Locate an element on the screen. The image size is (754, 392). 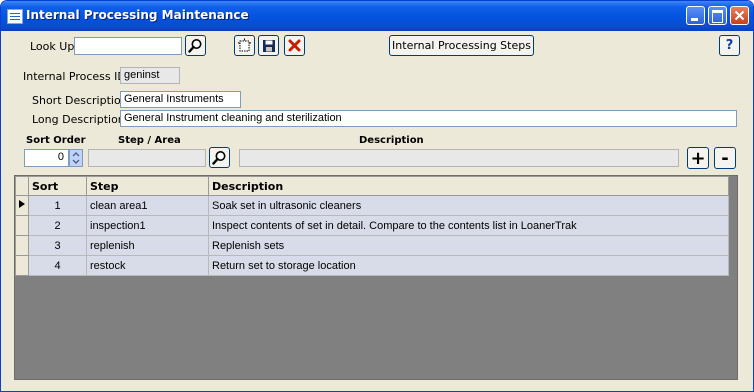
process-id-label: Internal Process ID is located at coordinates (74, 76).